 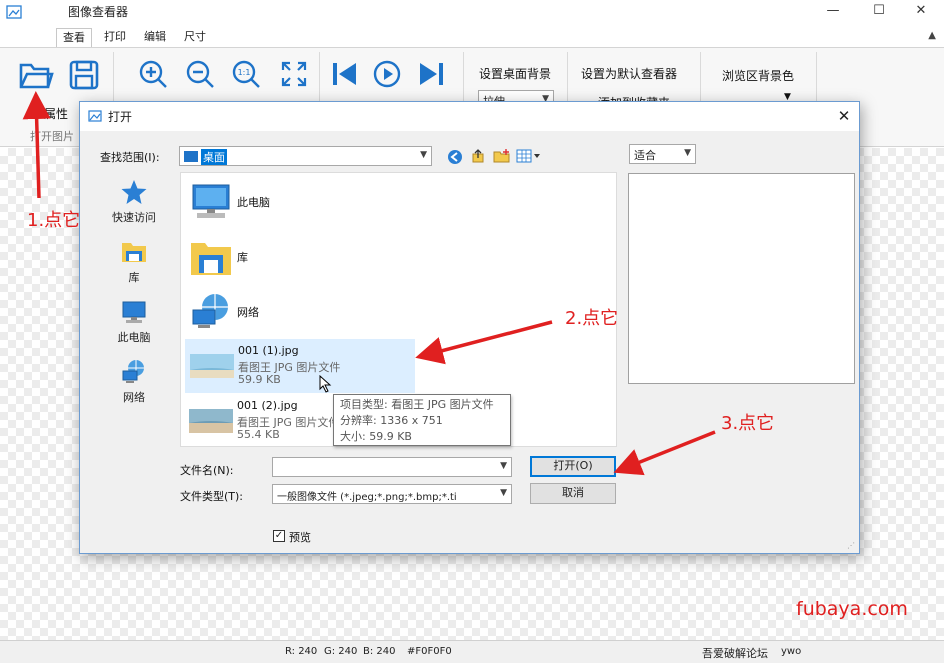 What do you see at coordinates (134, 277) in the screenshot?
I see `place-label: 库` at bounding box center [134, 277].